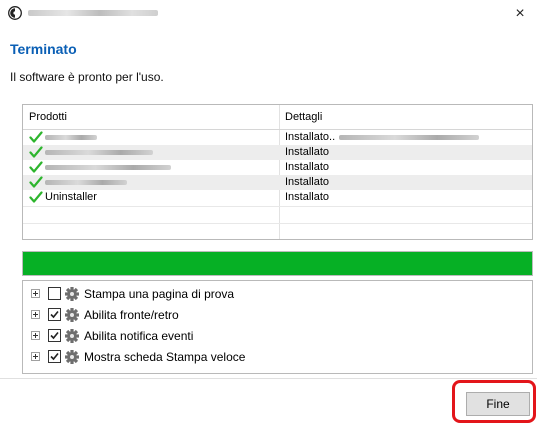  What do you see at coordinates (409, 137) in the screenshot?
I see `details-redacted` at bounding box center [409, 137].